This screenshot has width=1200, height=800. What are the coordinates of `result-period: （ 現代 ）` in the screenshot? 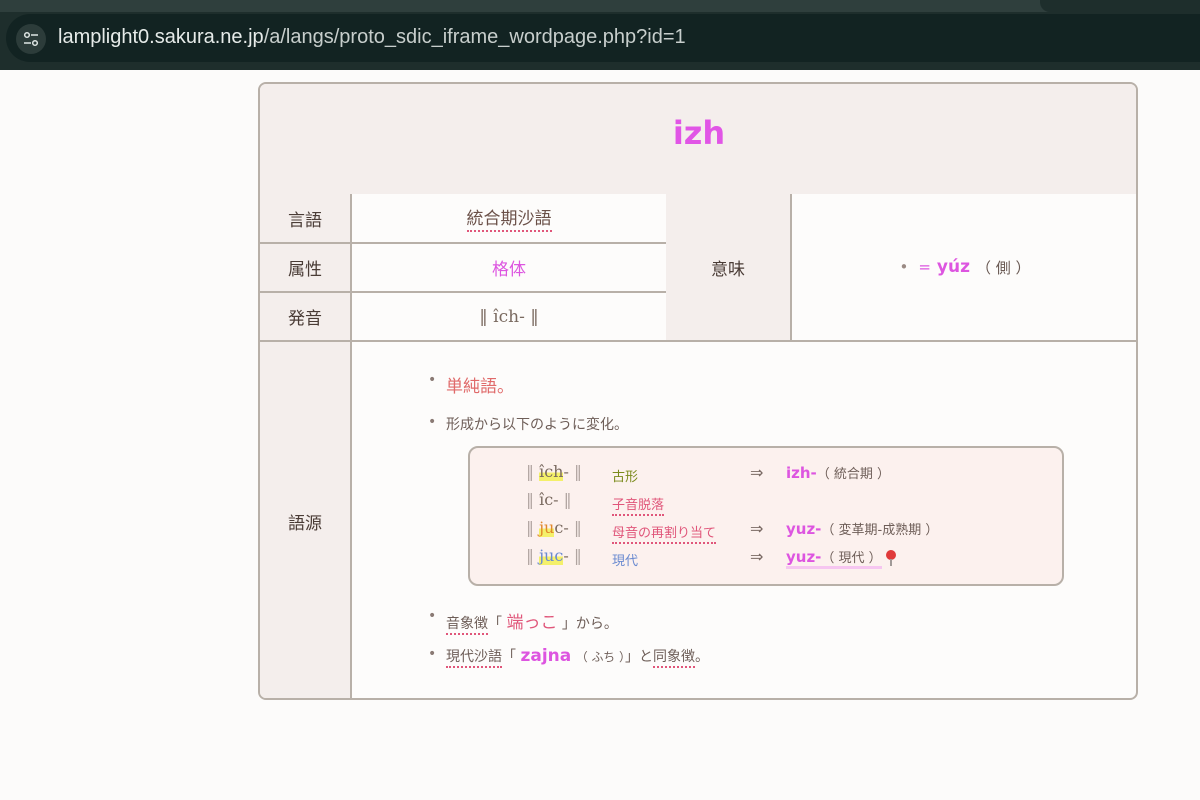 It's located at (851, 558).